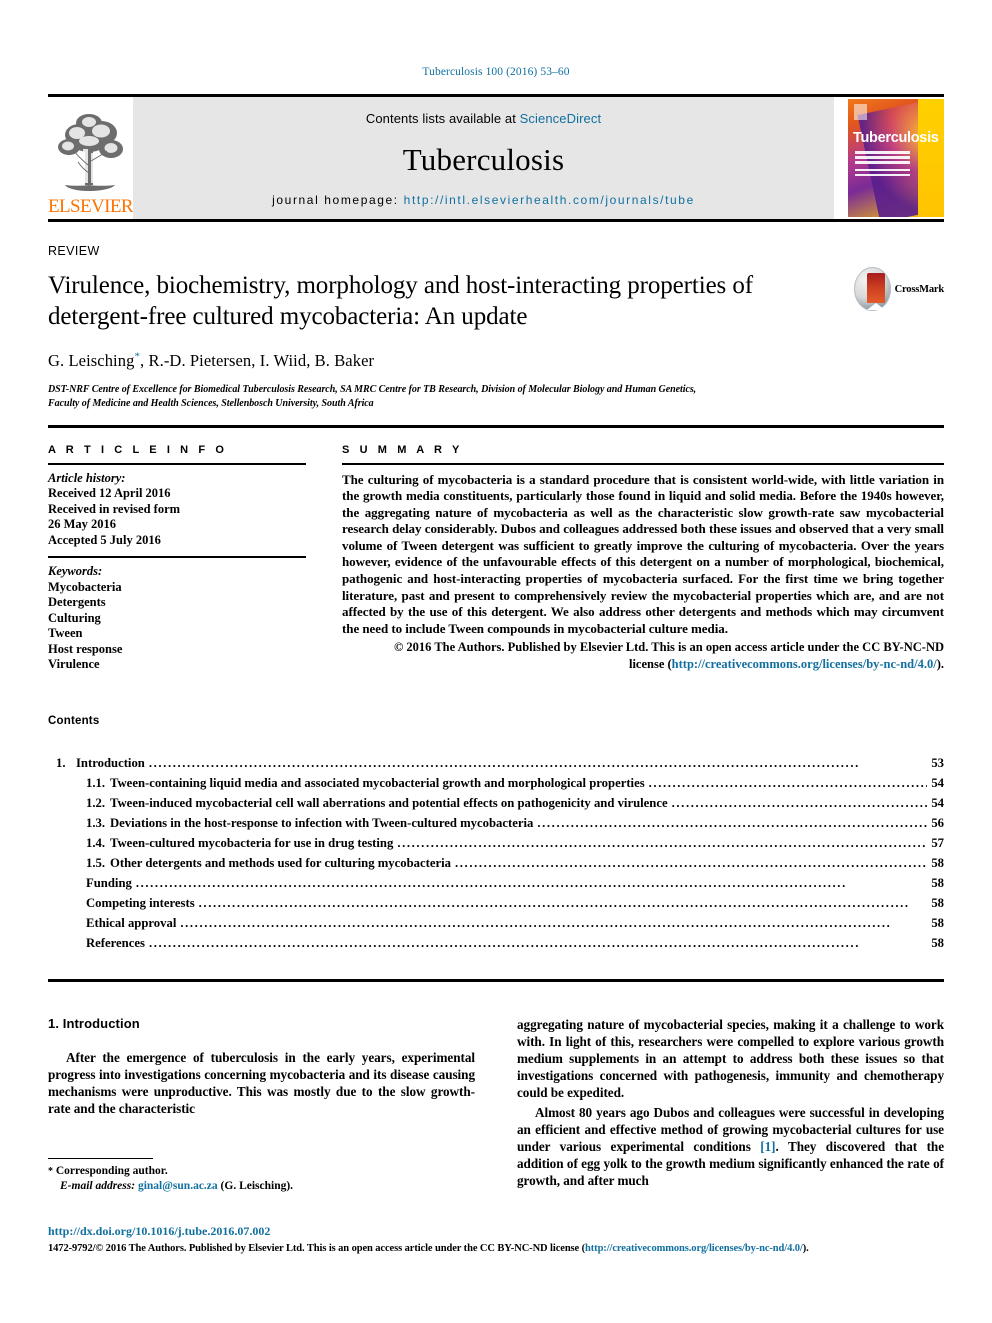 This screenshot has width=992, height=1323. Describe the element at coordinates (496, 980) in the screenshot. I see `contents-divider` at that location.